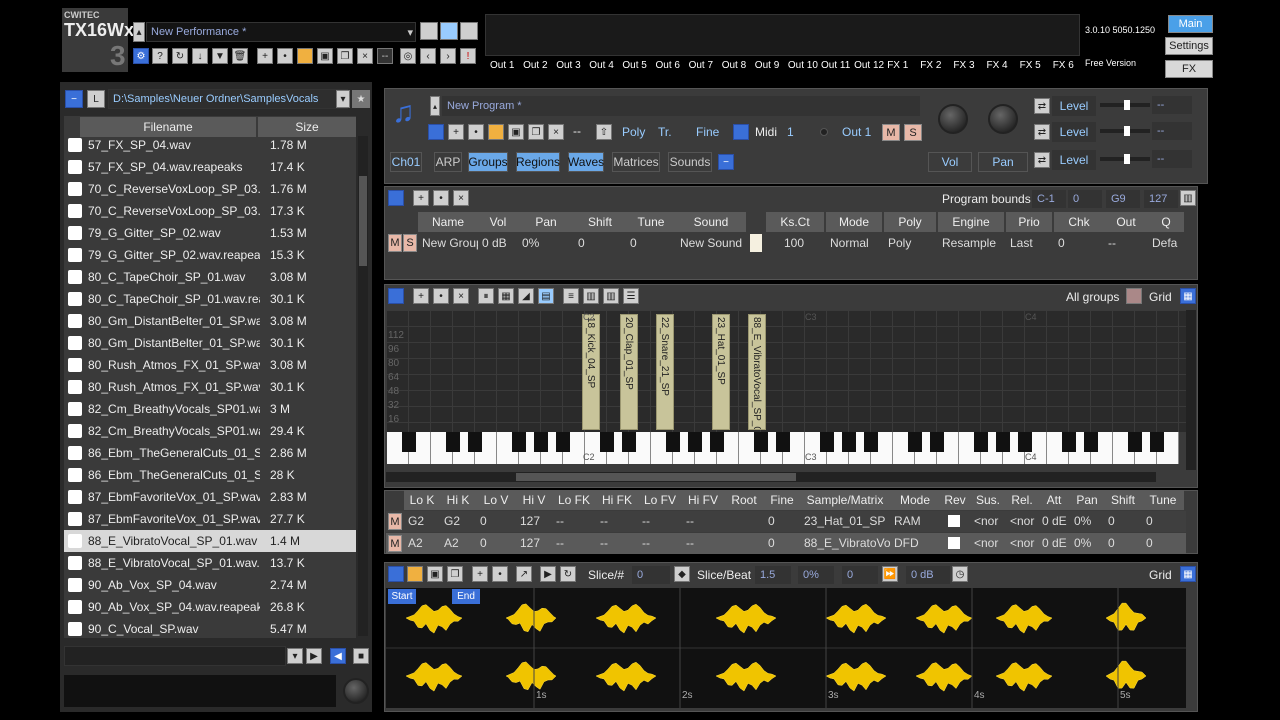  Describe the element at coordinates (847, 521) in the screenshot. I see `region-cell: 23_Hat_01_SP` at that location.